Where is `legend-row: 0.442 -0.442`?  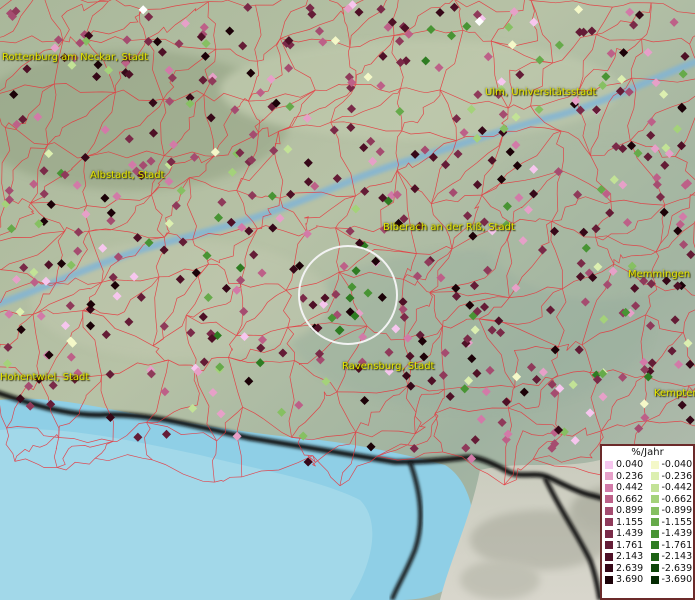 legend-row: 0.442 -0.442 is located at coordinates (647, 488).